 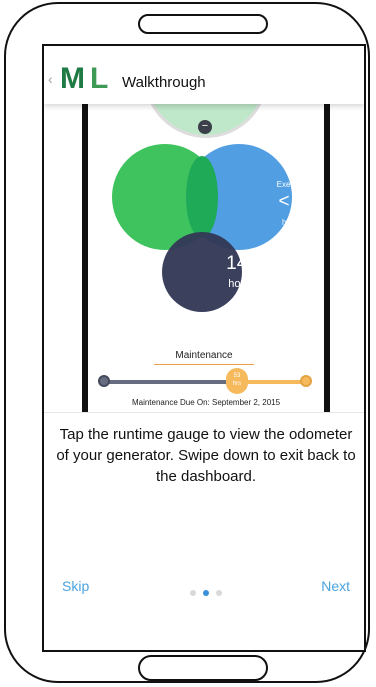 What do you see at coordinates (203, 24) in the screenshot?
I see `phone-speaker` at bounding box center [203, 24].